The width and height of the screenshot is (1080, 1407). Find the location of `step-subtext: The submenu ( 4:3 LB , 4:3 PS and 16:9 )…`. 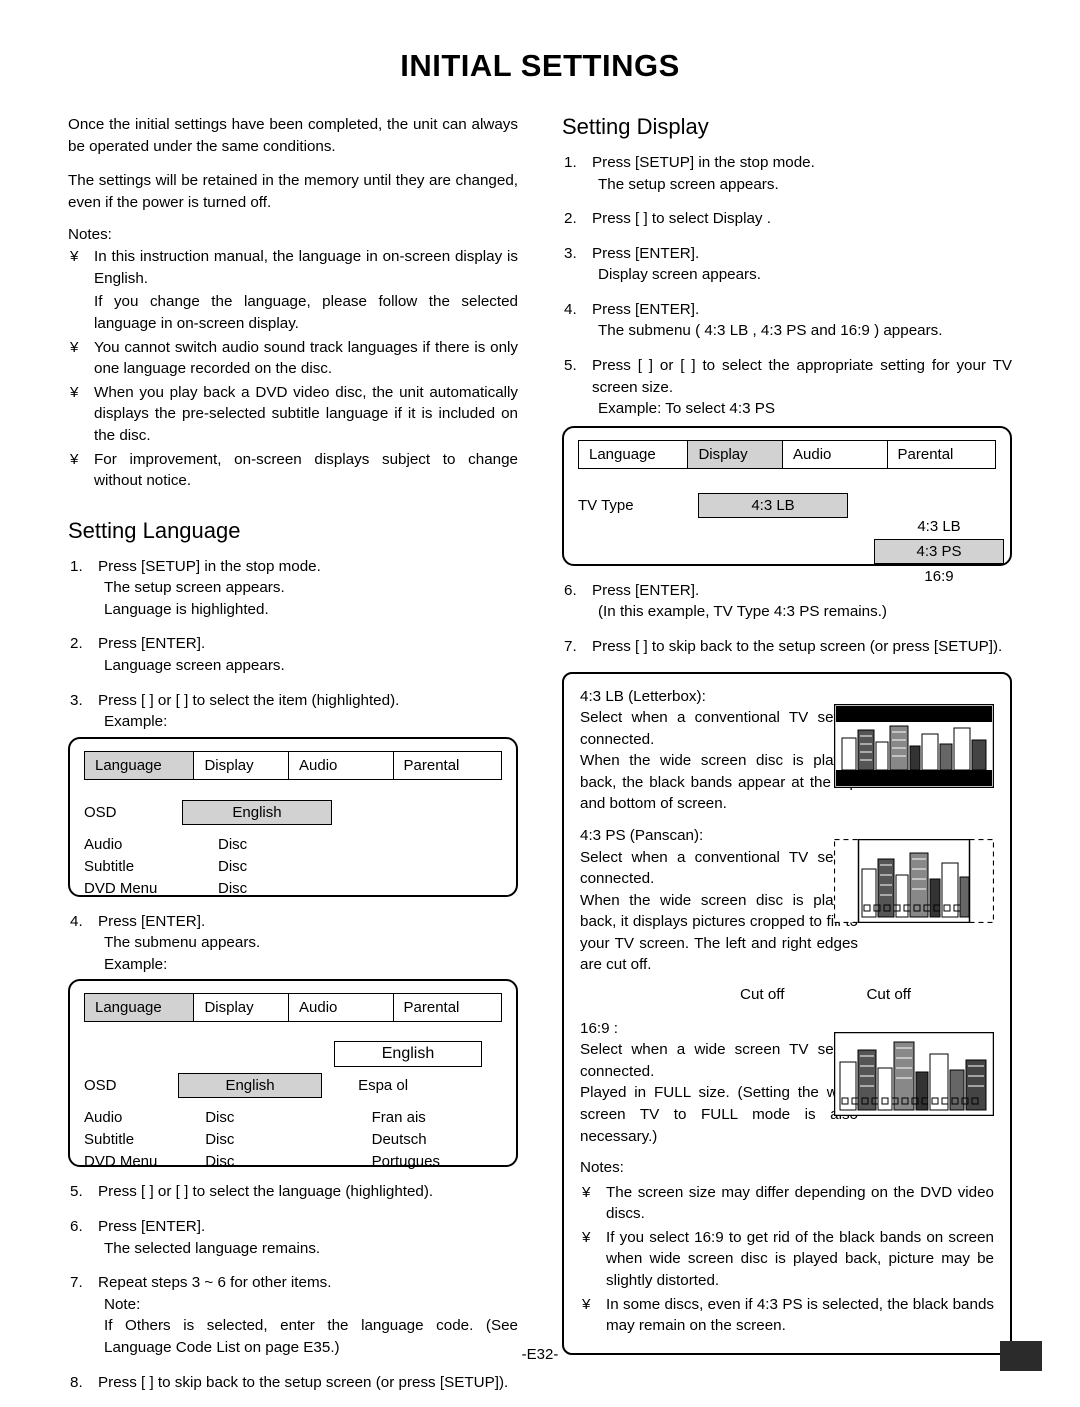

step-subtext: The submenu ( 4:3 LB , 4:3 PS and 16:9 )… is located at coordinates (770, 331).